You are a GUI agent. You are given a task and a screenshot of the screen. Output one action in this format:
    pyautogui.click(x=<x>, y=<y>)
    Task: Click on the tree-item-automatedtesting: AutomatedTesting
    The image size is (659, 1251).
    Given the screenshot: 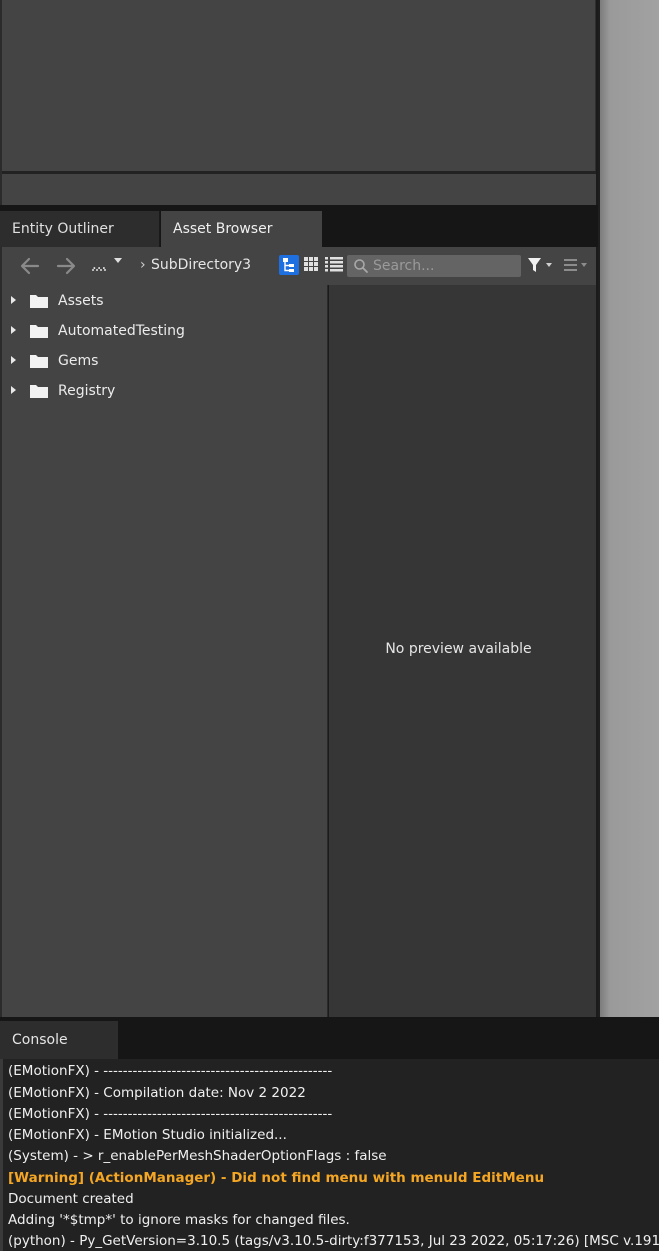 What is the action you would take?
    pyautogui.click(x=162, y=331)
    